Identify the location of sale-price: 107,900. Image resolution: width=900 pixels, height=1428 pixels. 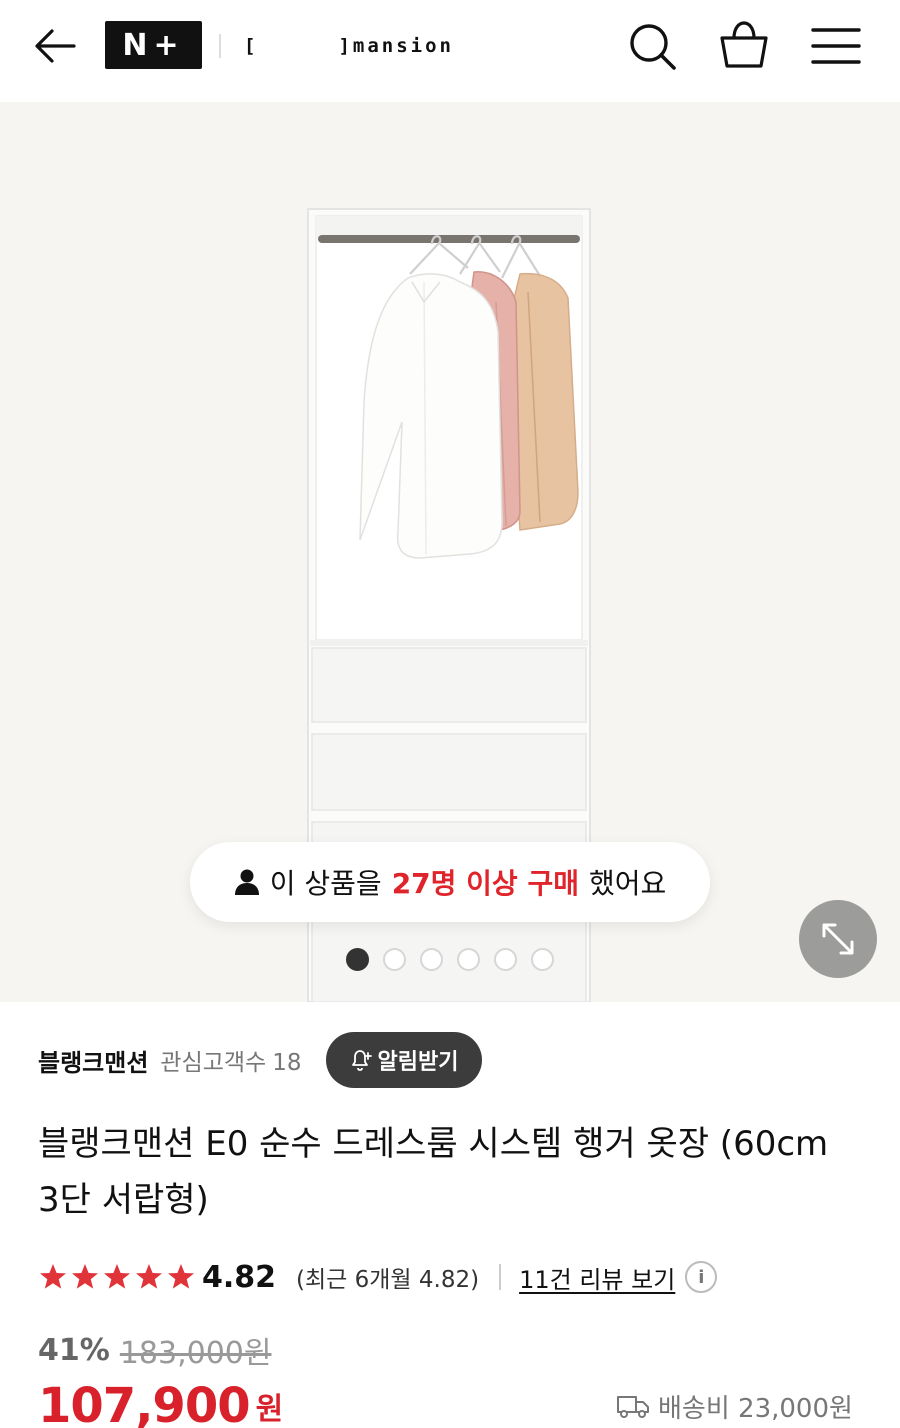
(144, 1403).